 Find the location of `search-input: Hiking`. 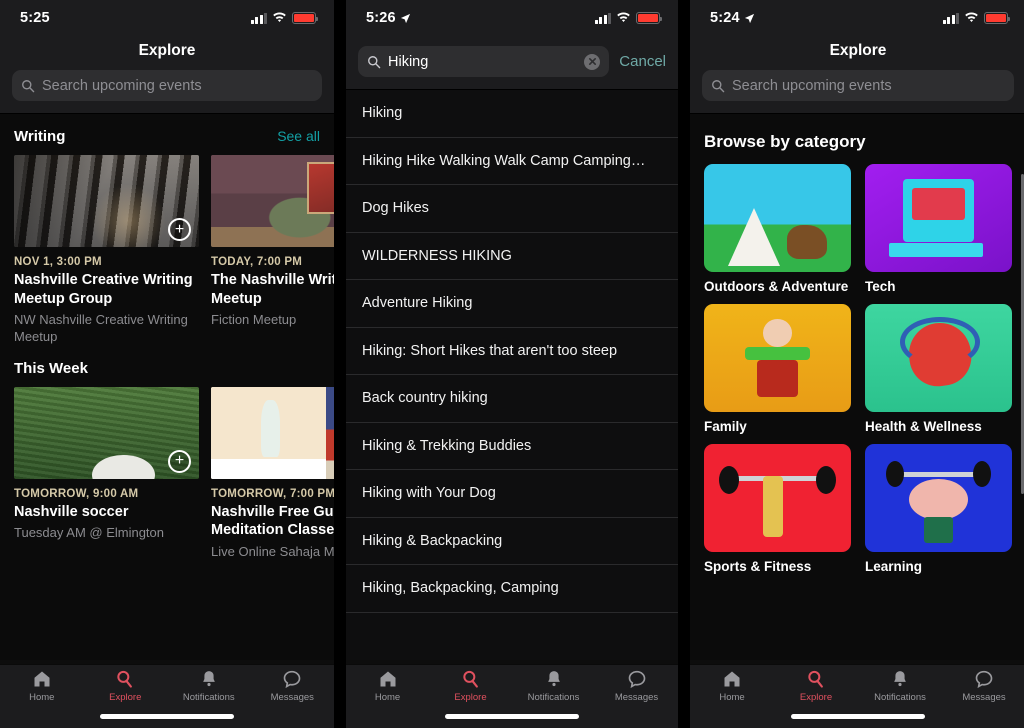

search-input: Hiking is located at coordinates (484, 61).